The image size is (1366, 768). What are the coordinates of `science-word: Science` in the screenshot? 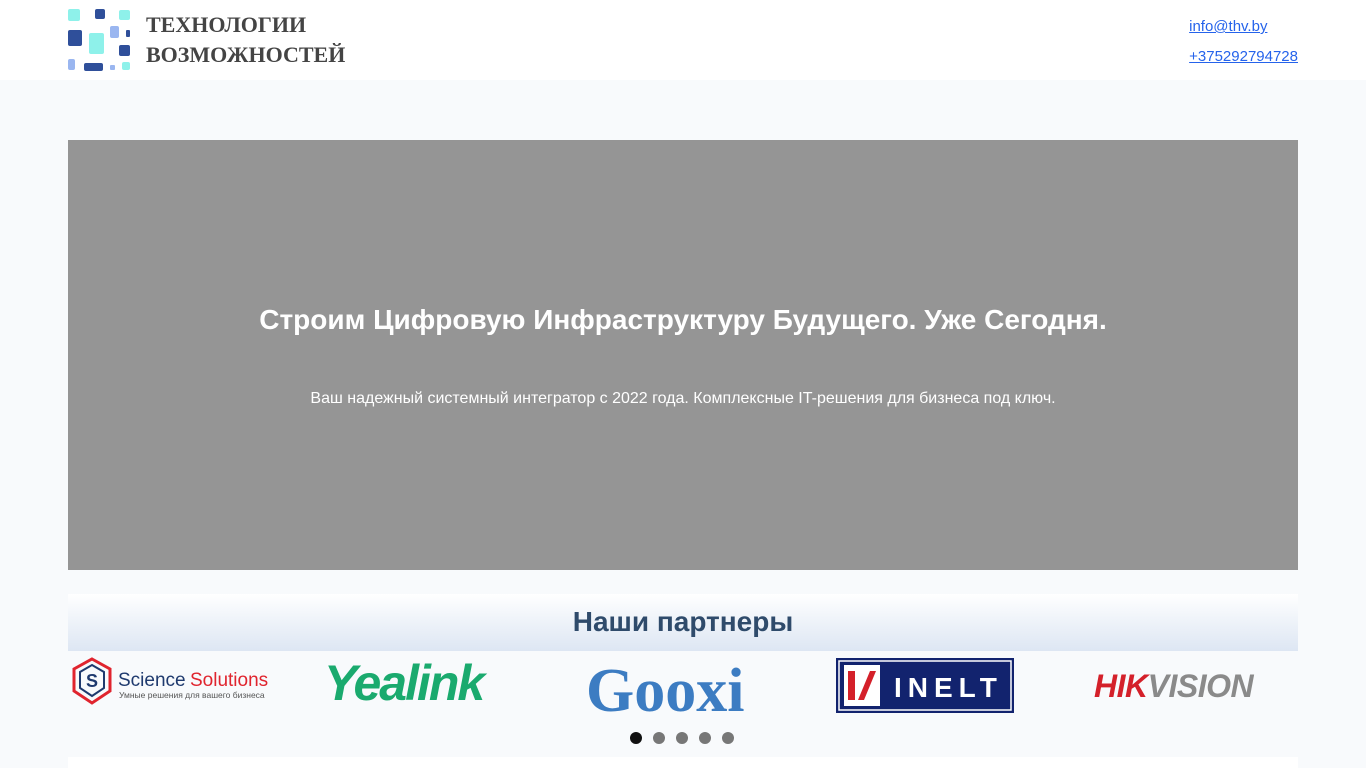 It's located at (152, 680).